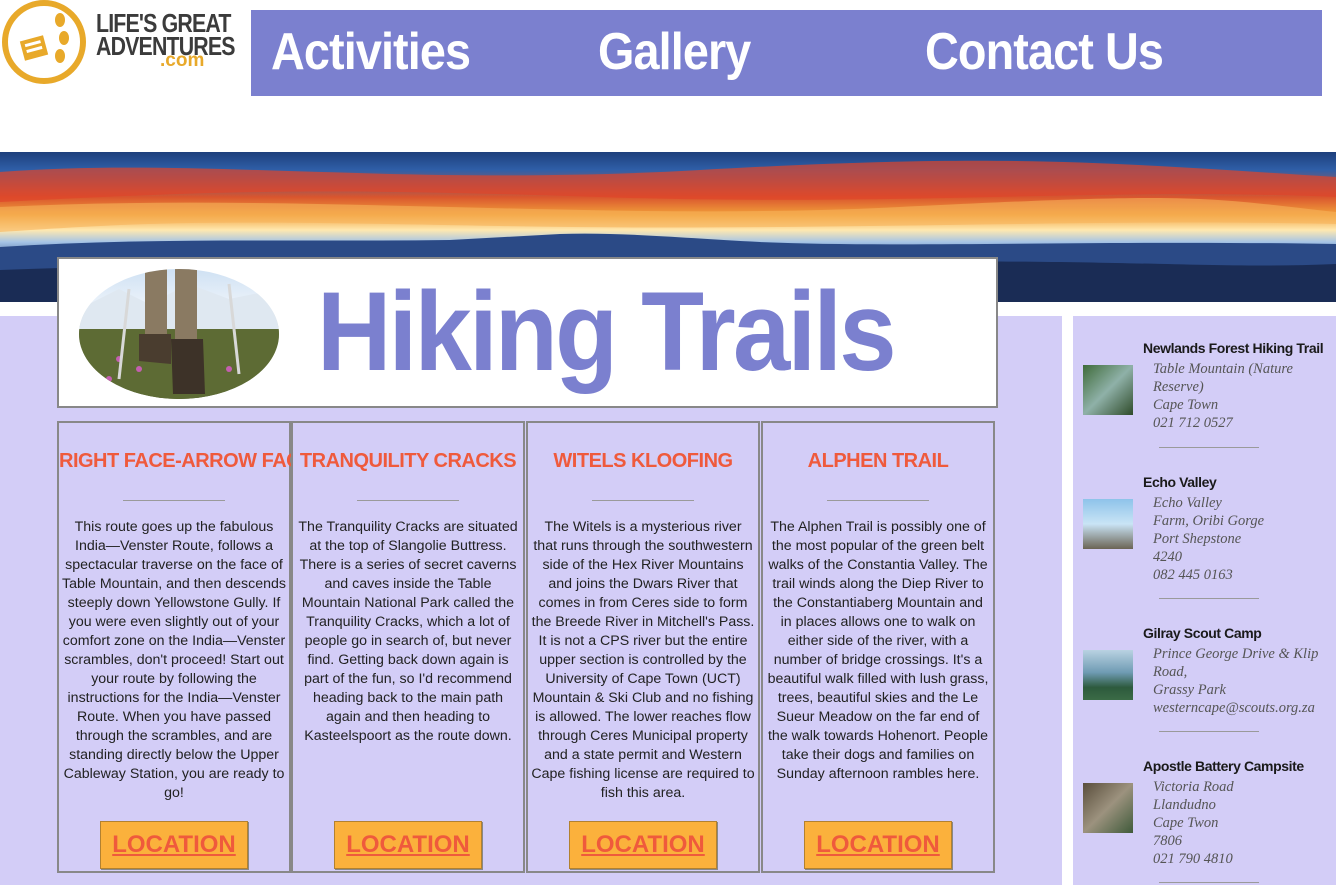  I want to click on address-line: 7806, so click(1167, 841).